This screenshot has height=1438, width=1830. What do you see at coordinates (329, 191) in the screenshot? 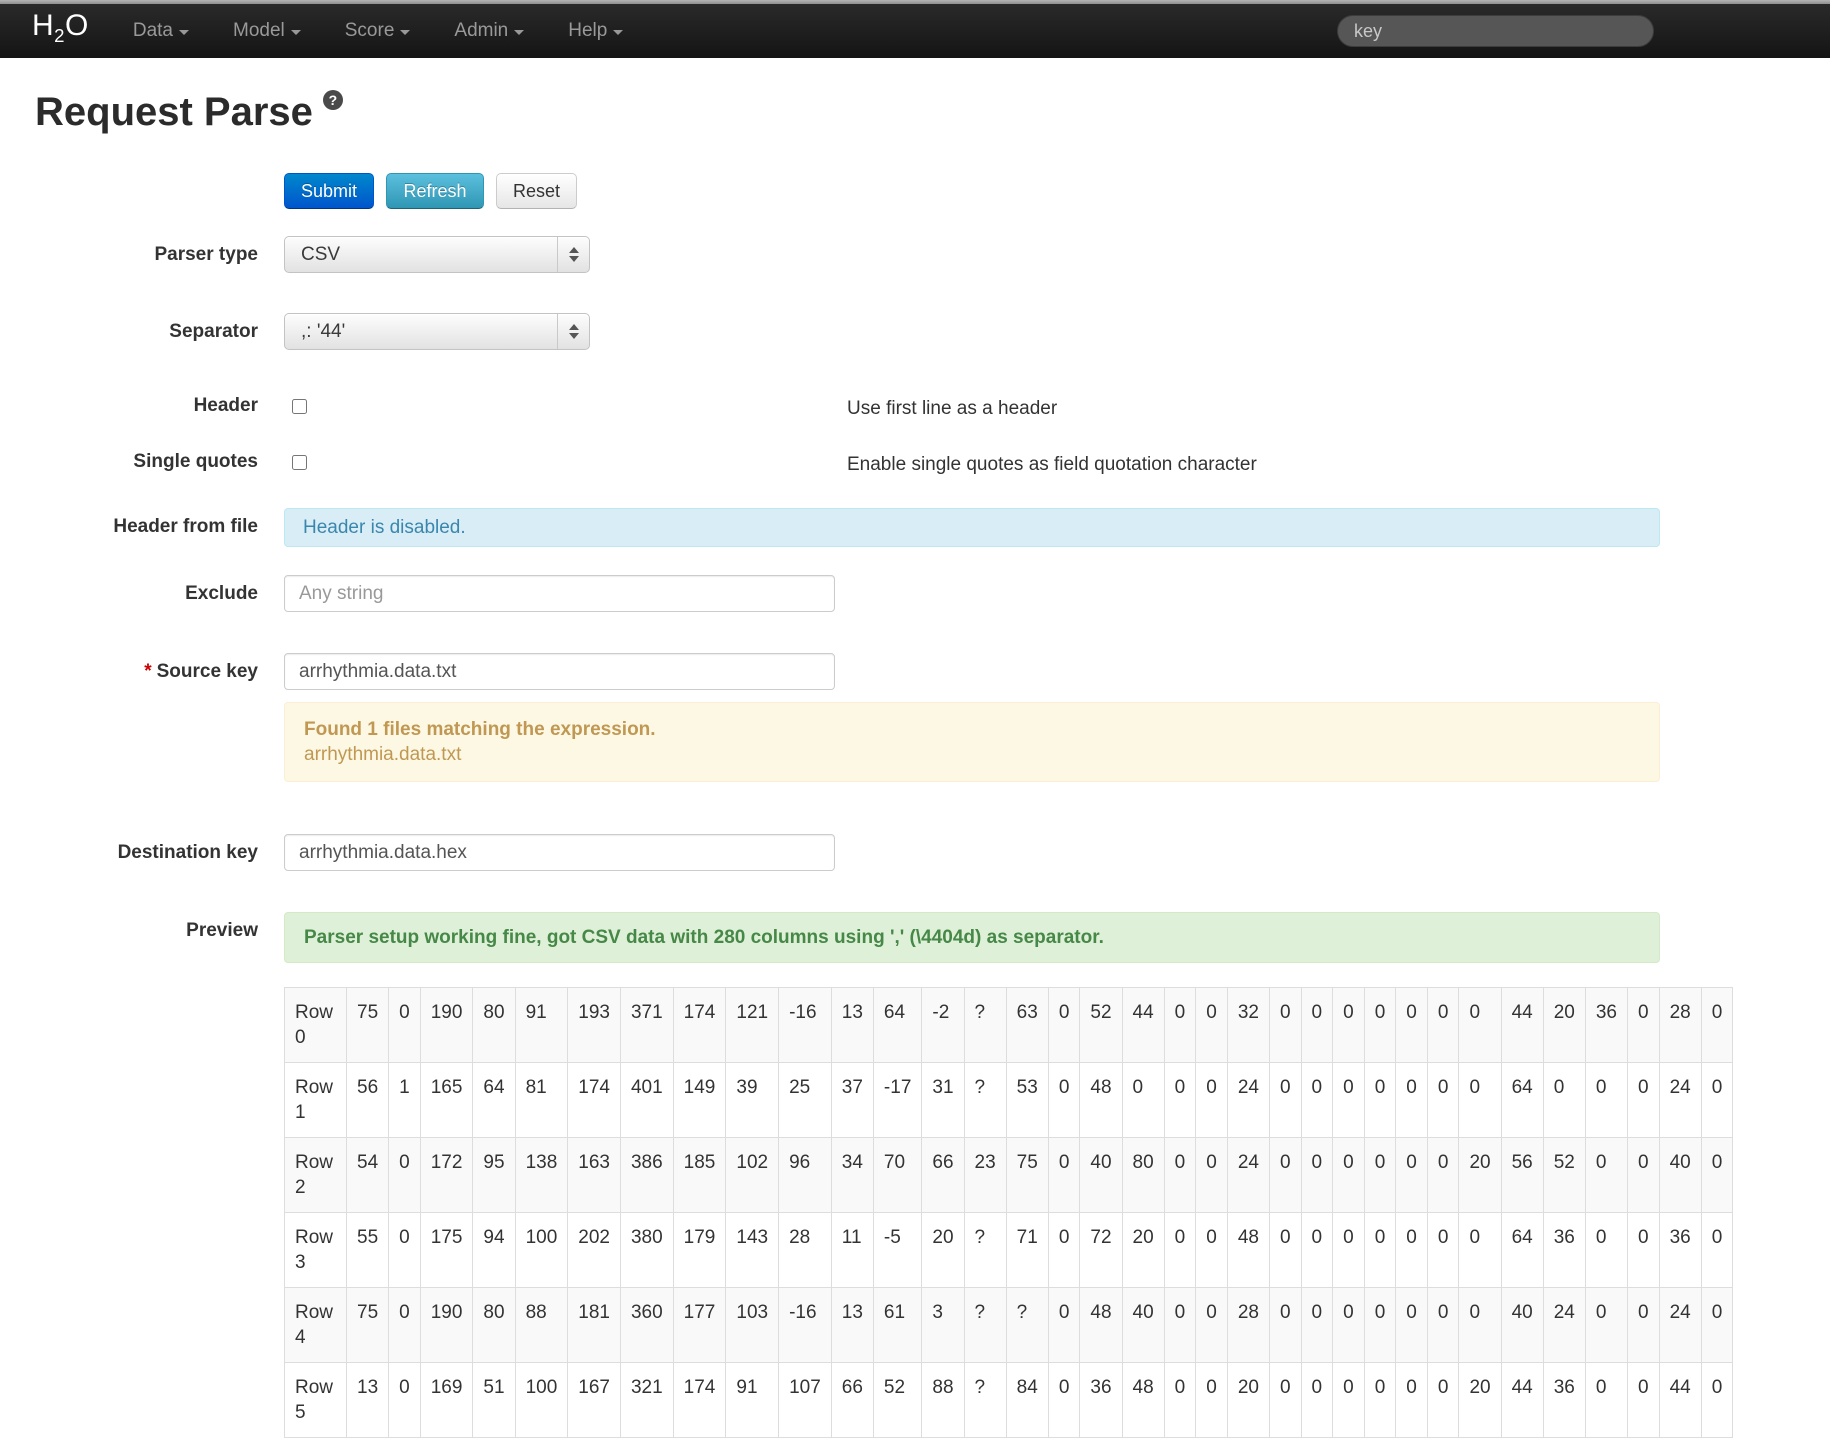
I see `submit-button: Submit` at bounding box center [329, 191].